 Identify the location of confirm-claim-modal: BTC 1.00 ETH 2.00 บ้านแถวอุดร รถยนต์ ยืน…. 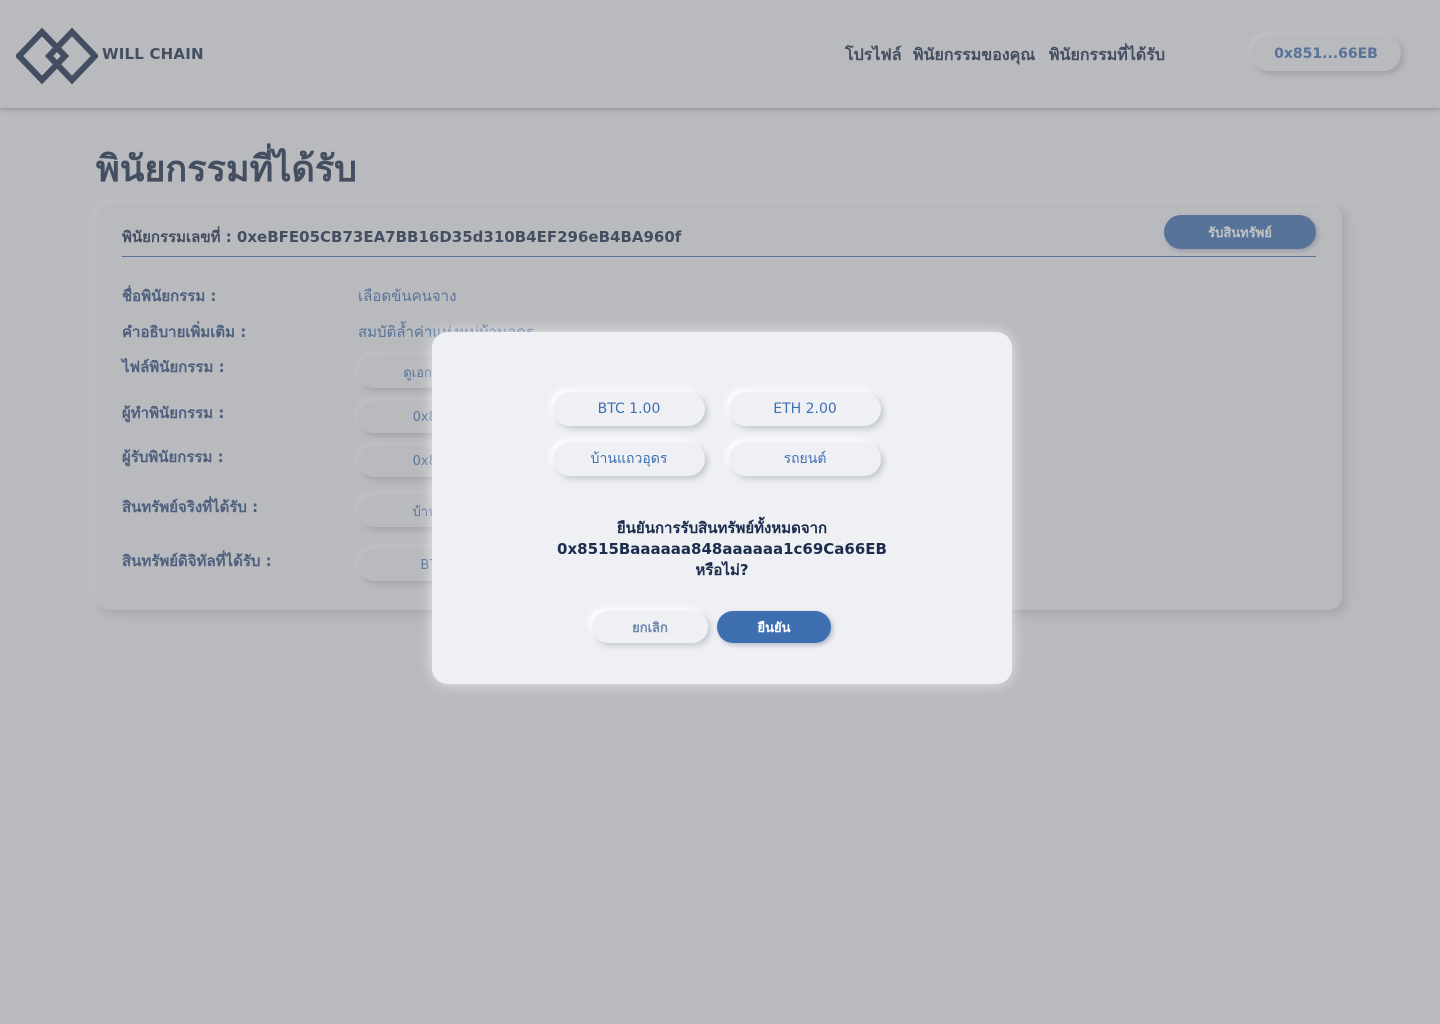
(722, 508).